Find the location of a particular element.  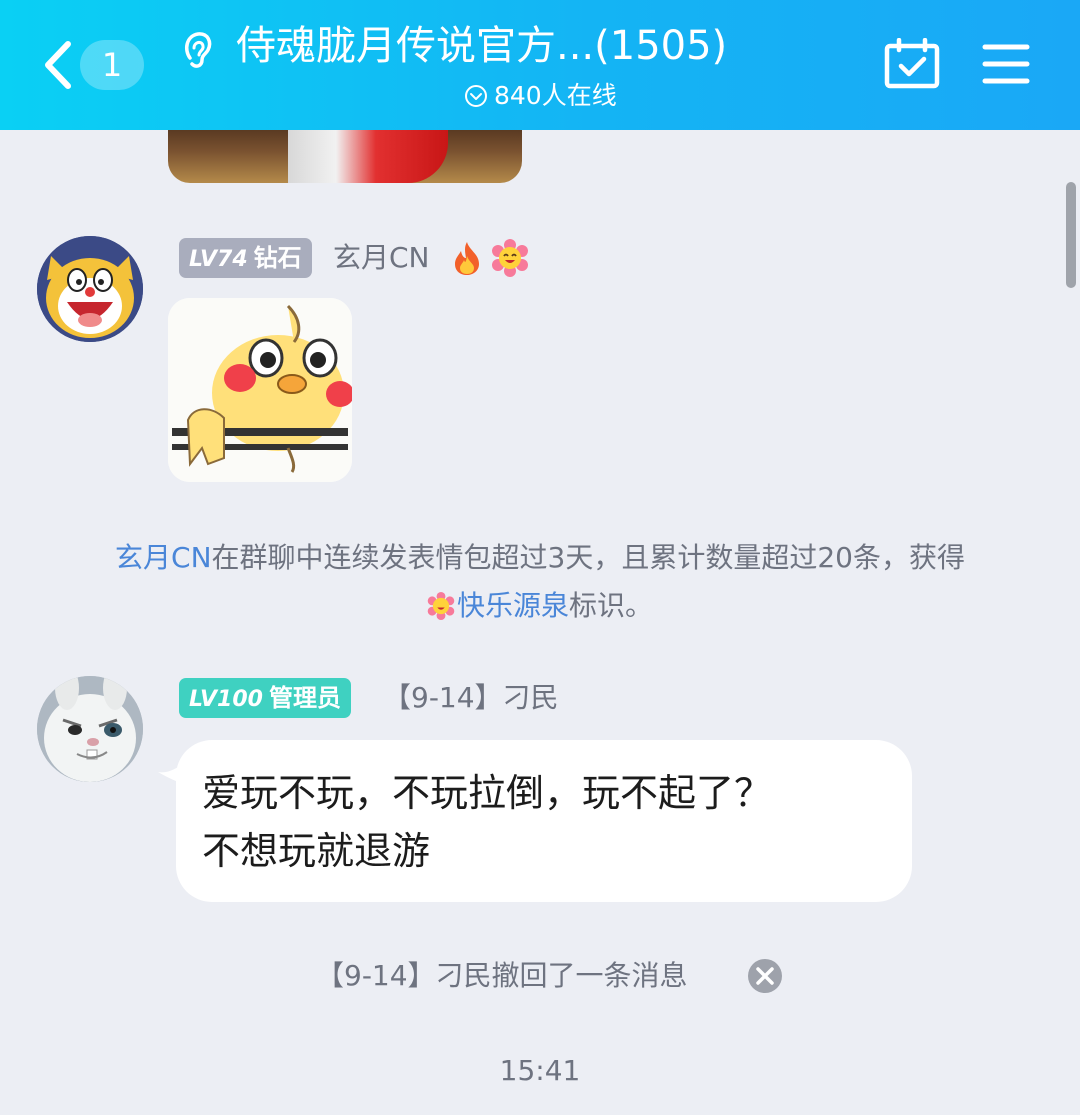

system-notice-suffix: 标识。 is located at coordinates (611, 605).